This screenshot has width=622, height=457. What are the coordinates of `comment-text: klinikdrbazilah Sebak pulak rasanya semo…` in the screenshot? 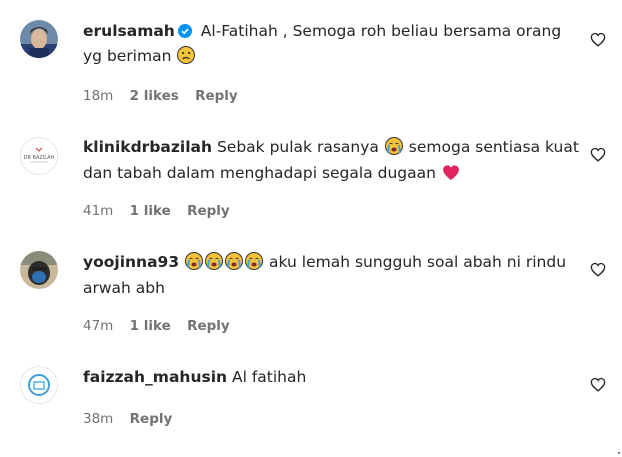 It's located at (333, 162).